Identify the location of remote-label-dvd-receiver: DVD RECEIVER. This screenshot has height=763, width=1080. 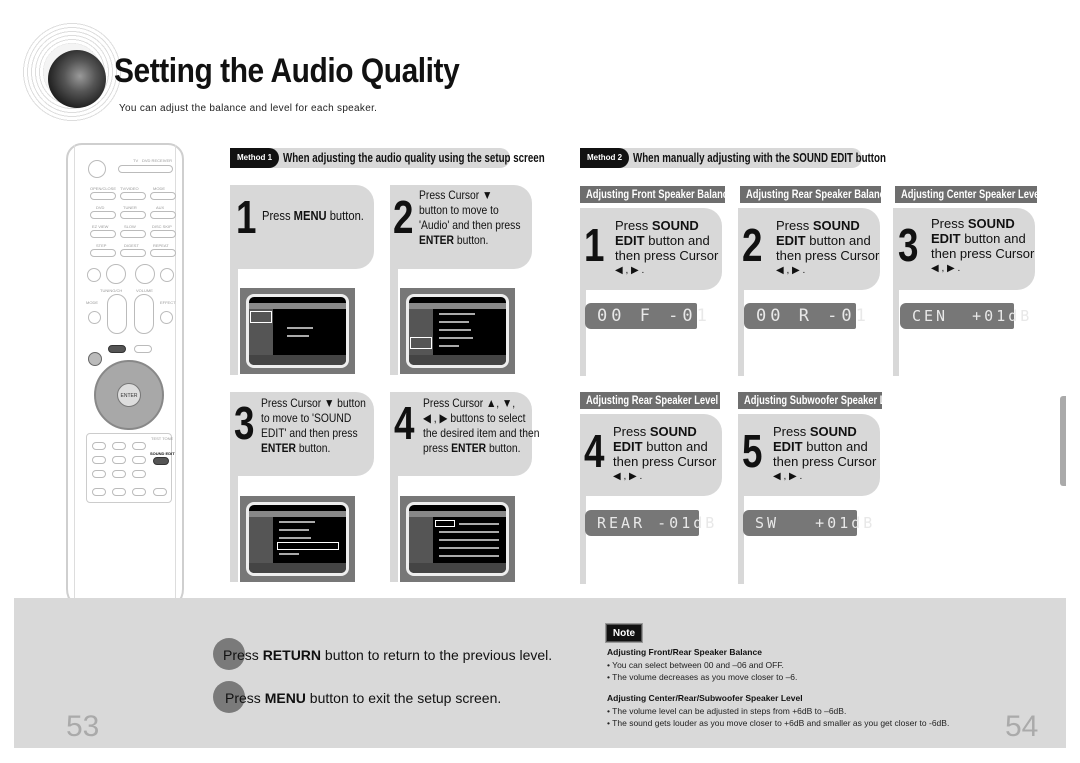
(157, 160).